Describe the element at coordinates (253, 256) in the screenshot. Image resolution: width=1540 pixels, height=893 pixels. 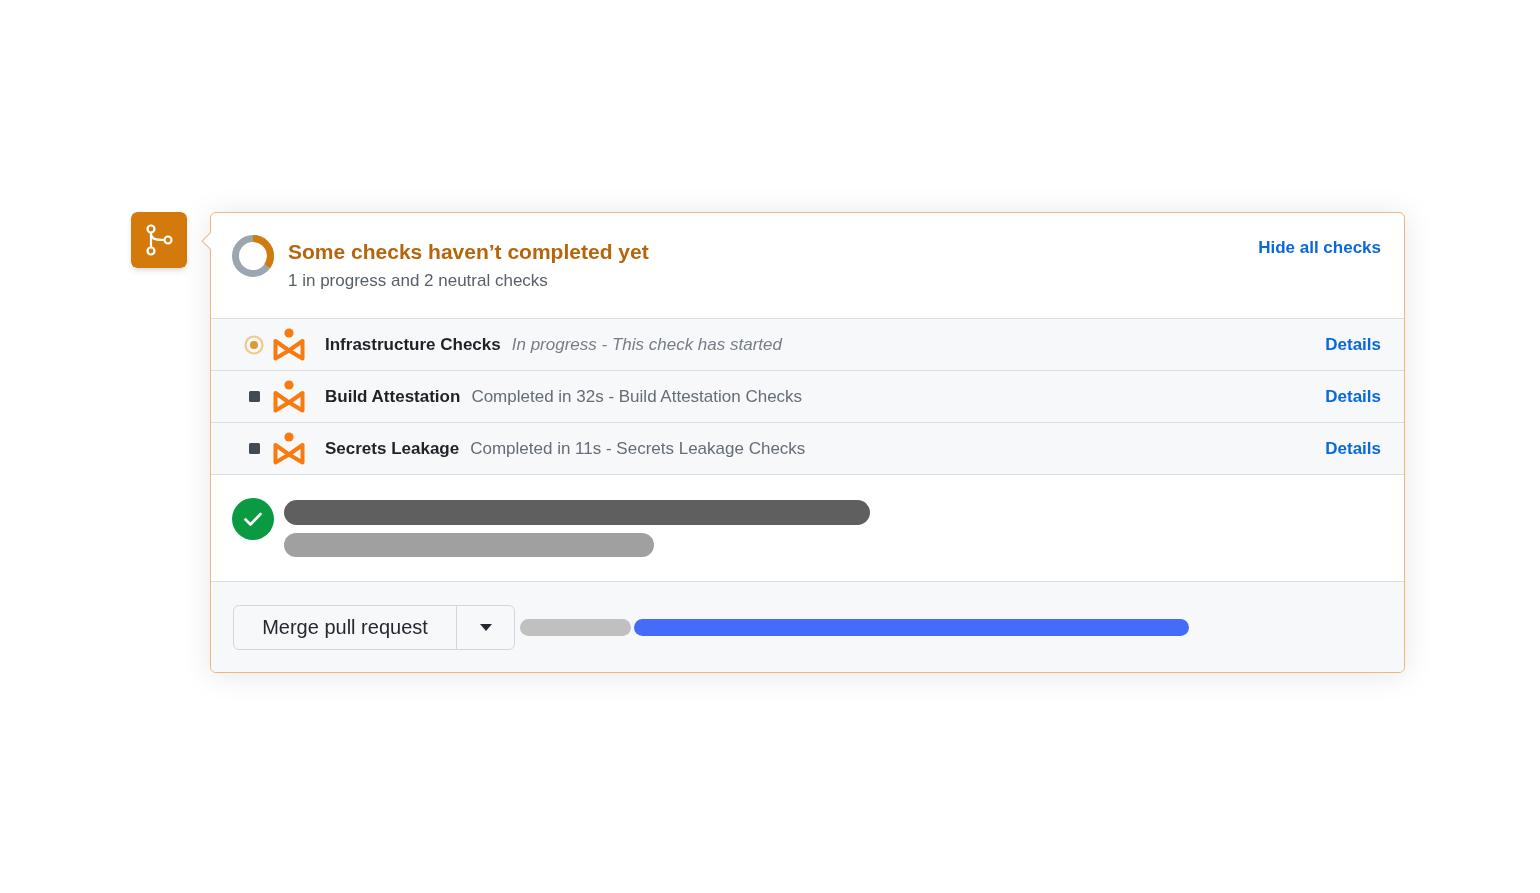
I see `donut-icon` at that location.